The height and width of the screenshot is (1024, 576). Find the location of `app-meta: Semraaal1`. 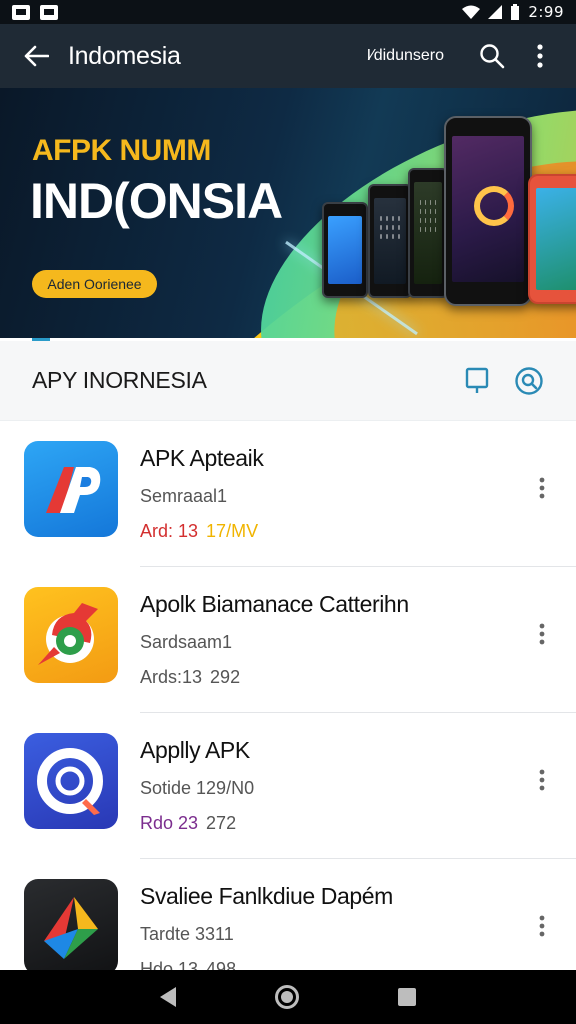

app-meta: Semraaal1 is located at coordinates (184, 496).